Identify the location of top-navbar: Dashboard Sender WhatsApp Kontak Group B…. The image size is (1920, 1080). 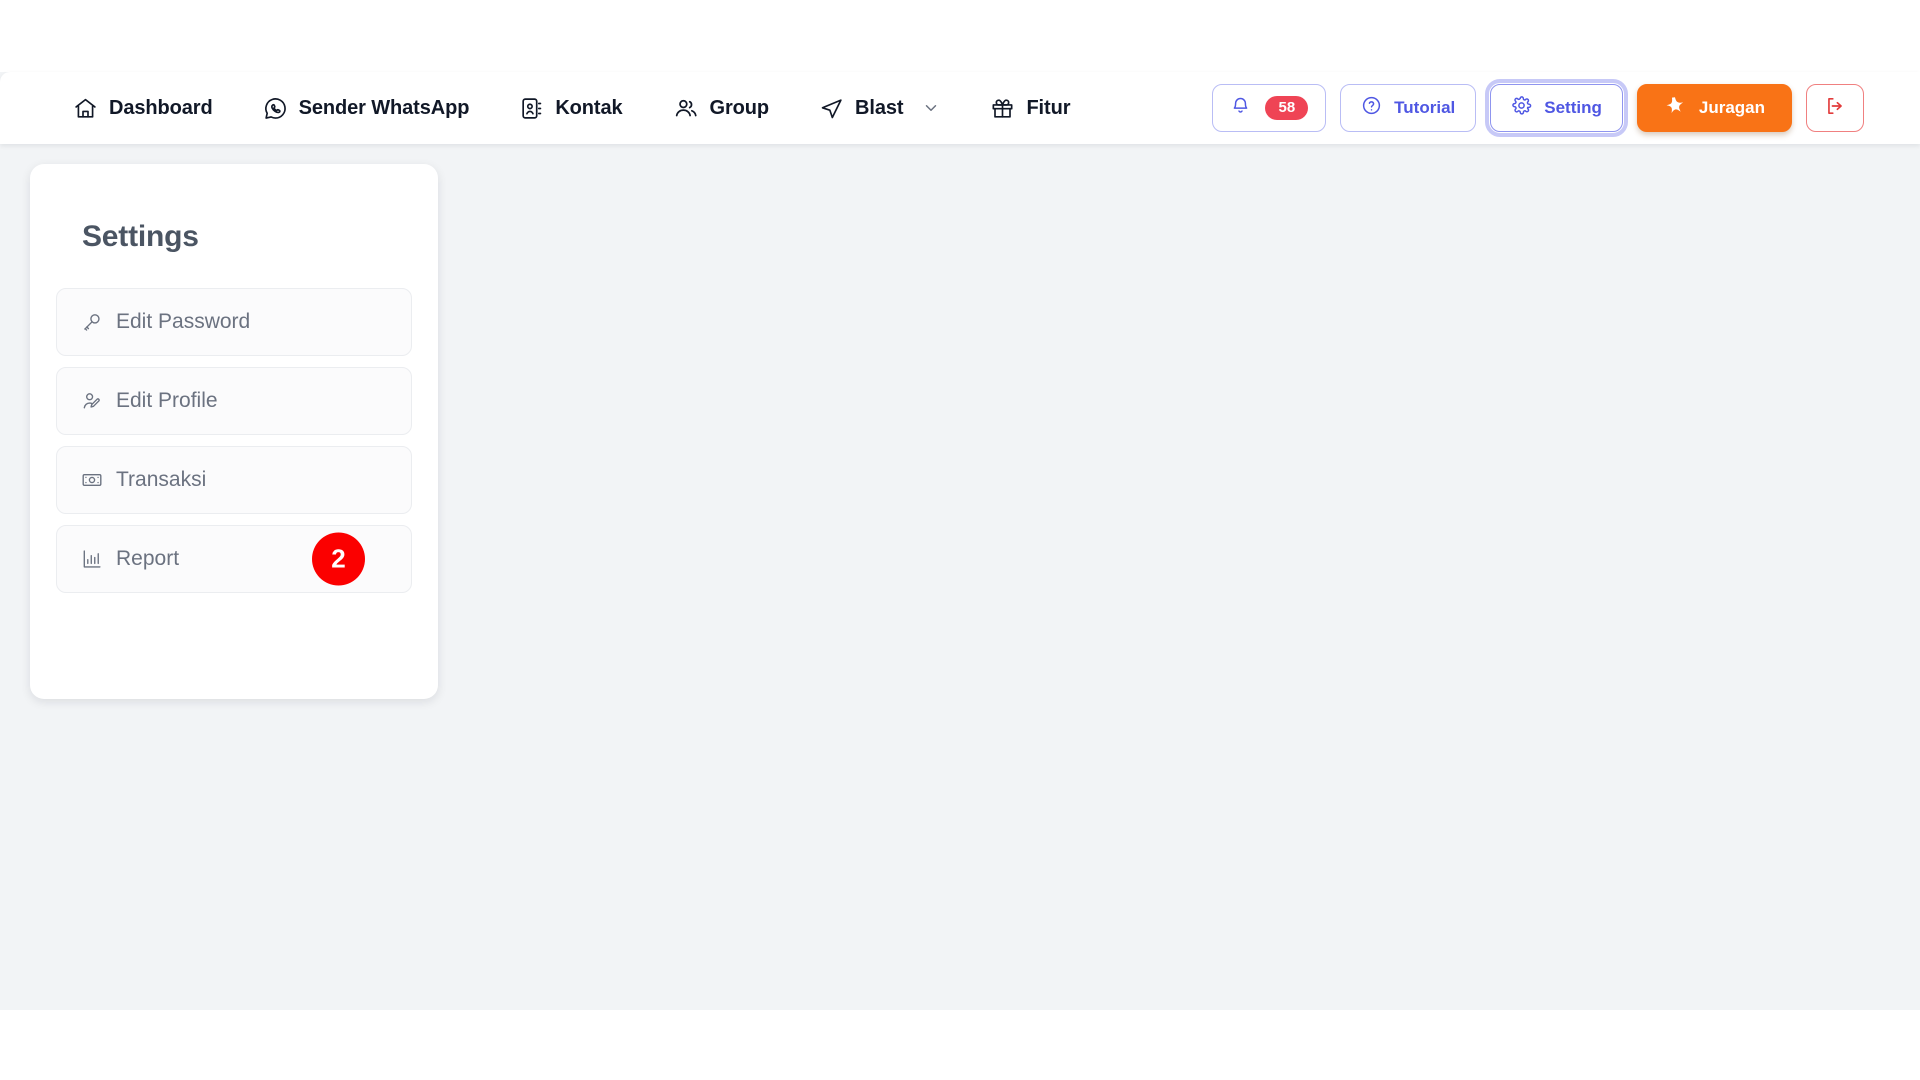
(960, 108).